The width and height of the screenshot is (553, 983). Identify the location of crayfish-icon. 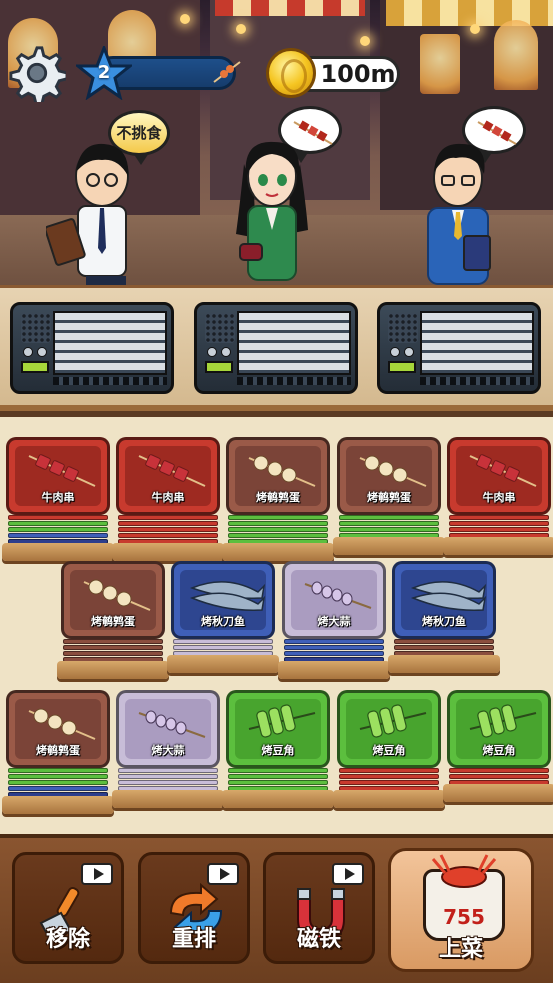
(464, 871).